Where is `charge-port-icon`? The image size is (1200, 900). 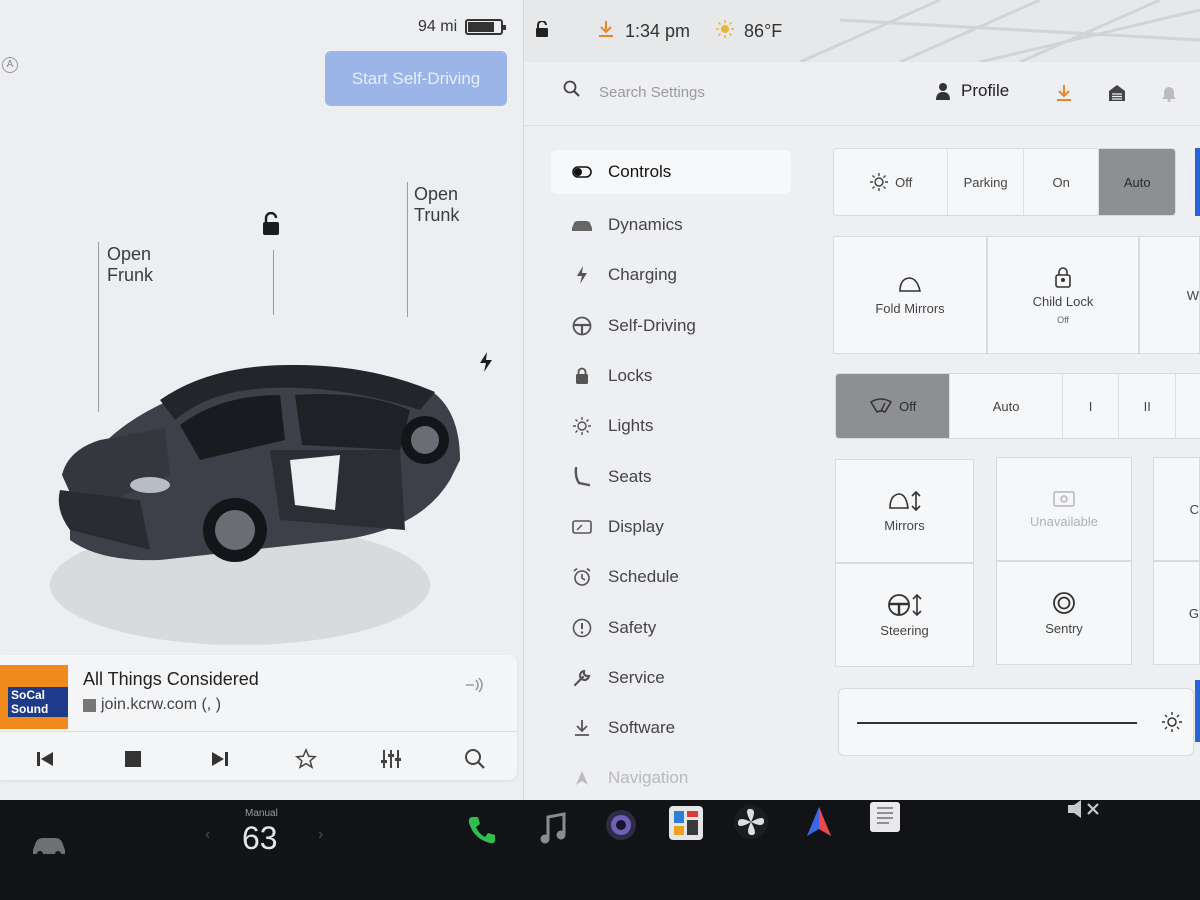 charge-port-icon is located at coordinates (486, 364).